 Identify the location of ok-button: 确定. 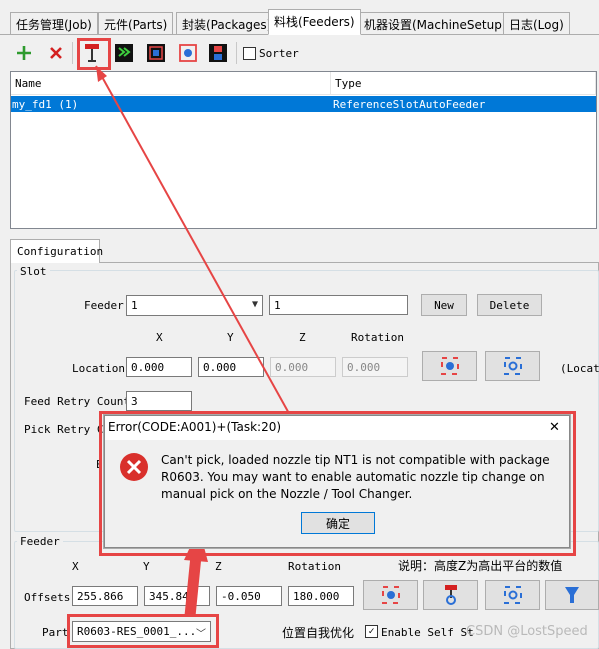
(338, 523).